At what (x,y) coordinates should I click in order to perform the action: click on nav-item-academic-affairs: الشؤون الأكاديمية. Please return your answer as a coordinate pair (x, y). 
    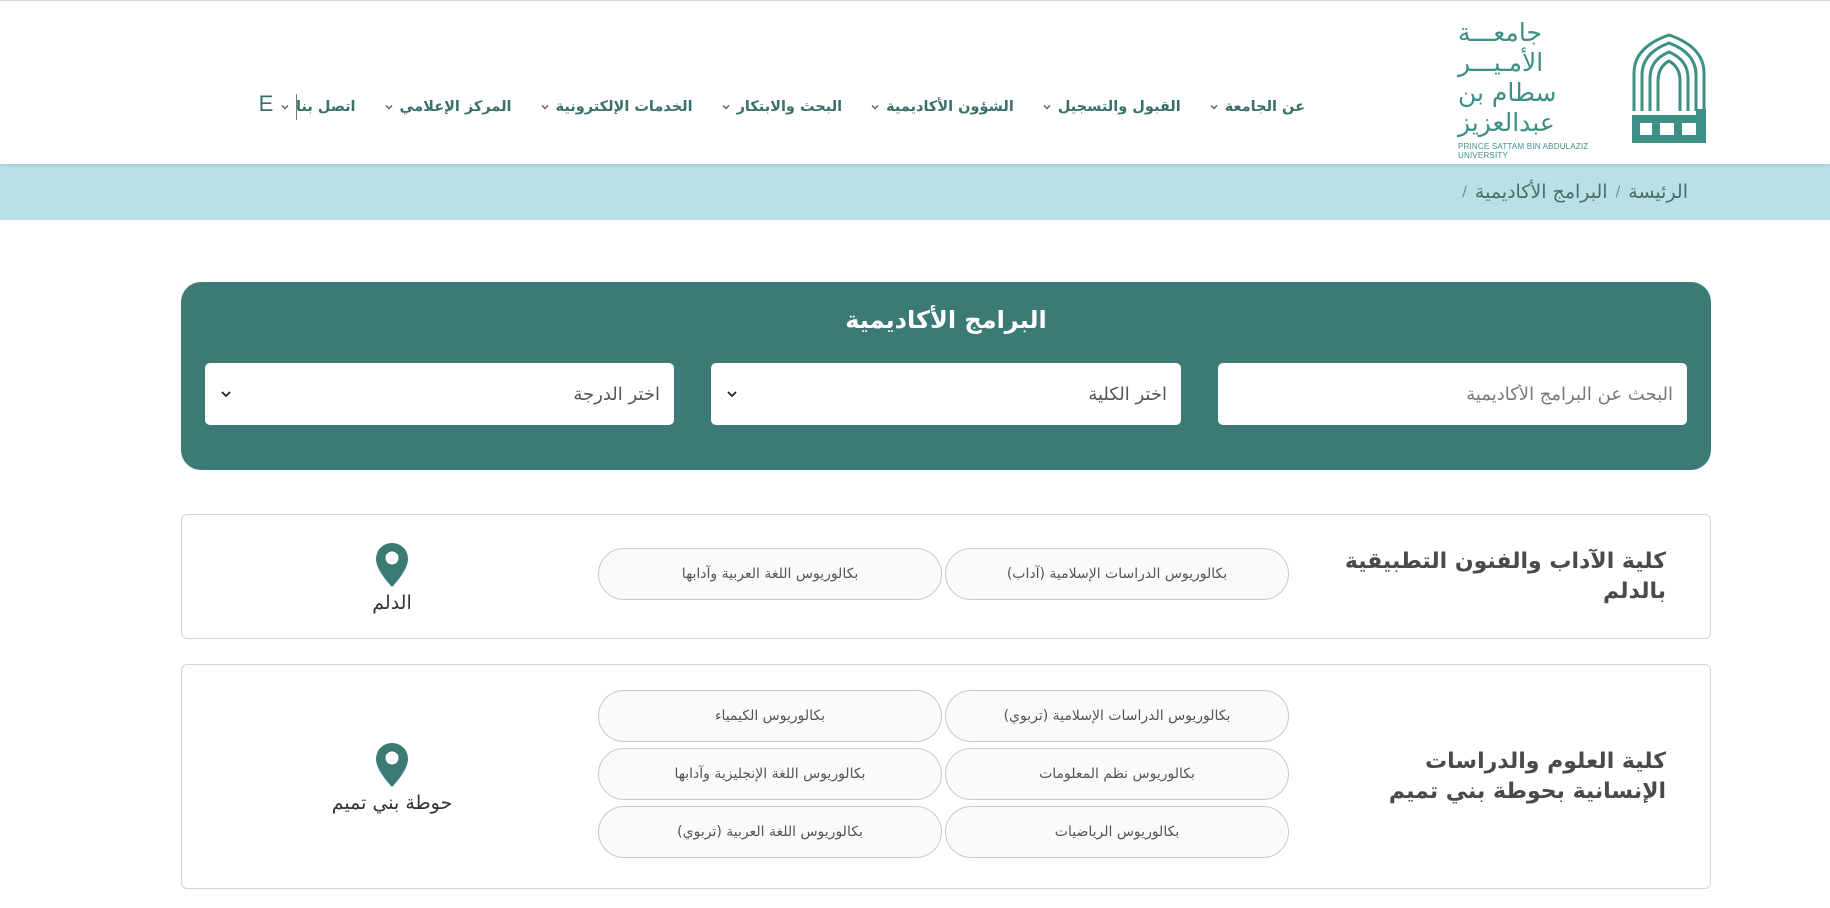
    Looking at the image, I should click on (942, 107).